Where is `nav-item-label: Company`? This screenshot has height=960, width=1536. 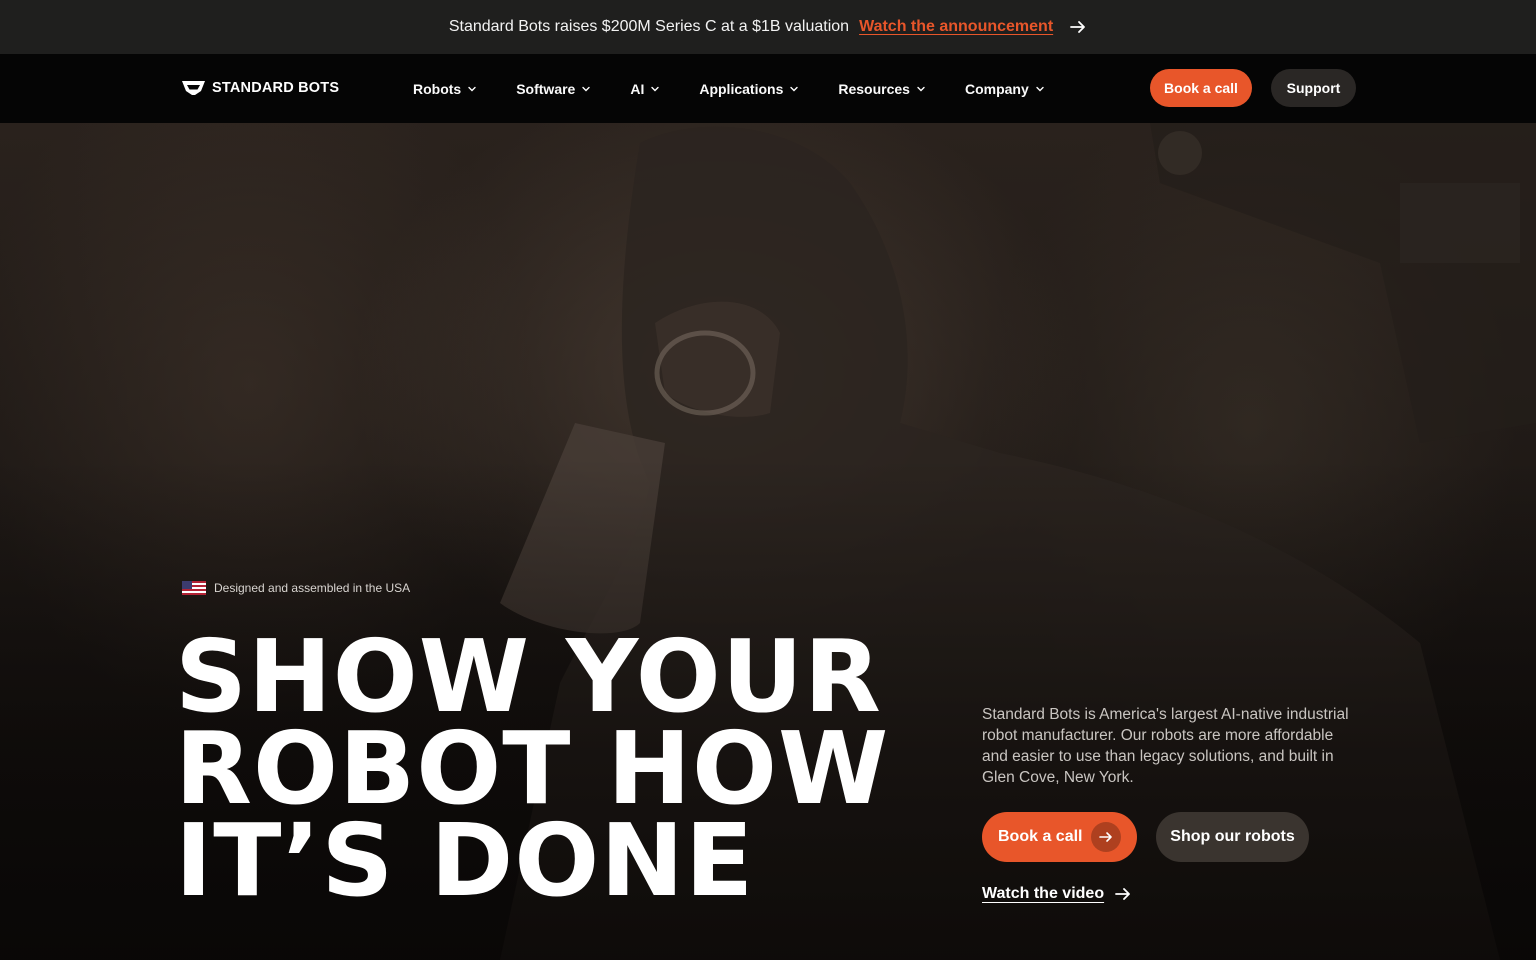
nav-item-label: Company is located at coordinates (996, 88).